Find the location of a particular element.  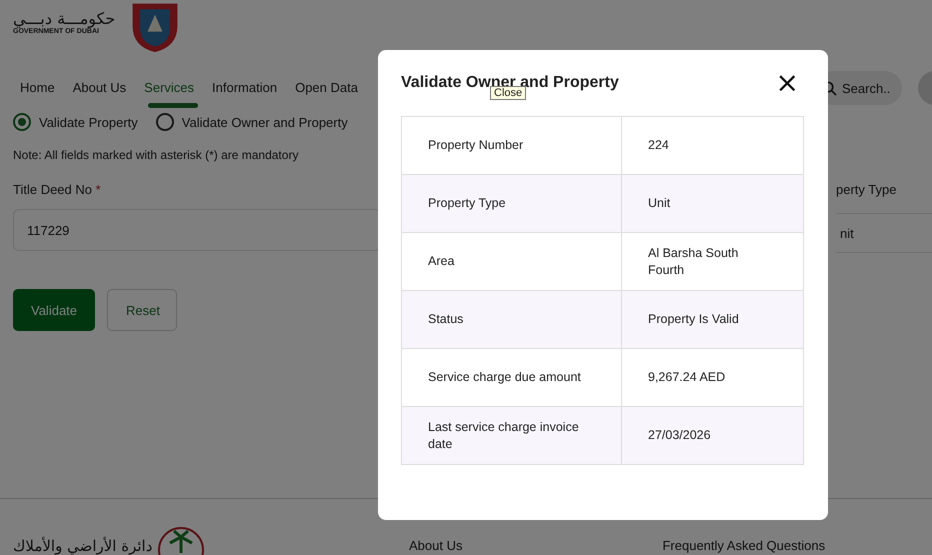

active-nav-indicator is located at coordinates (173, 105).